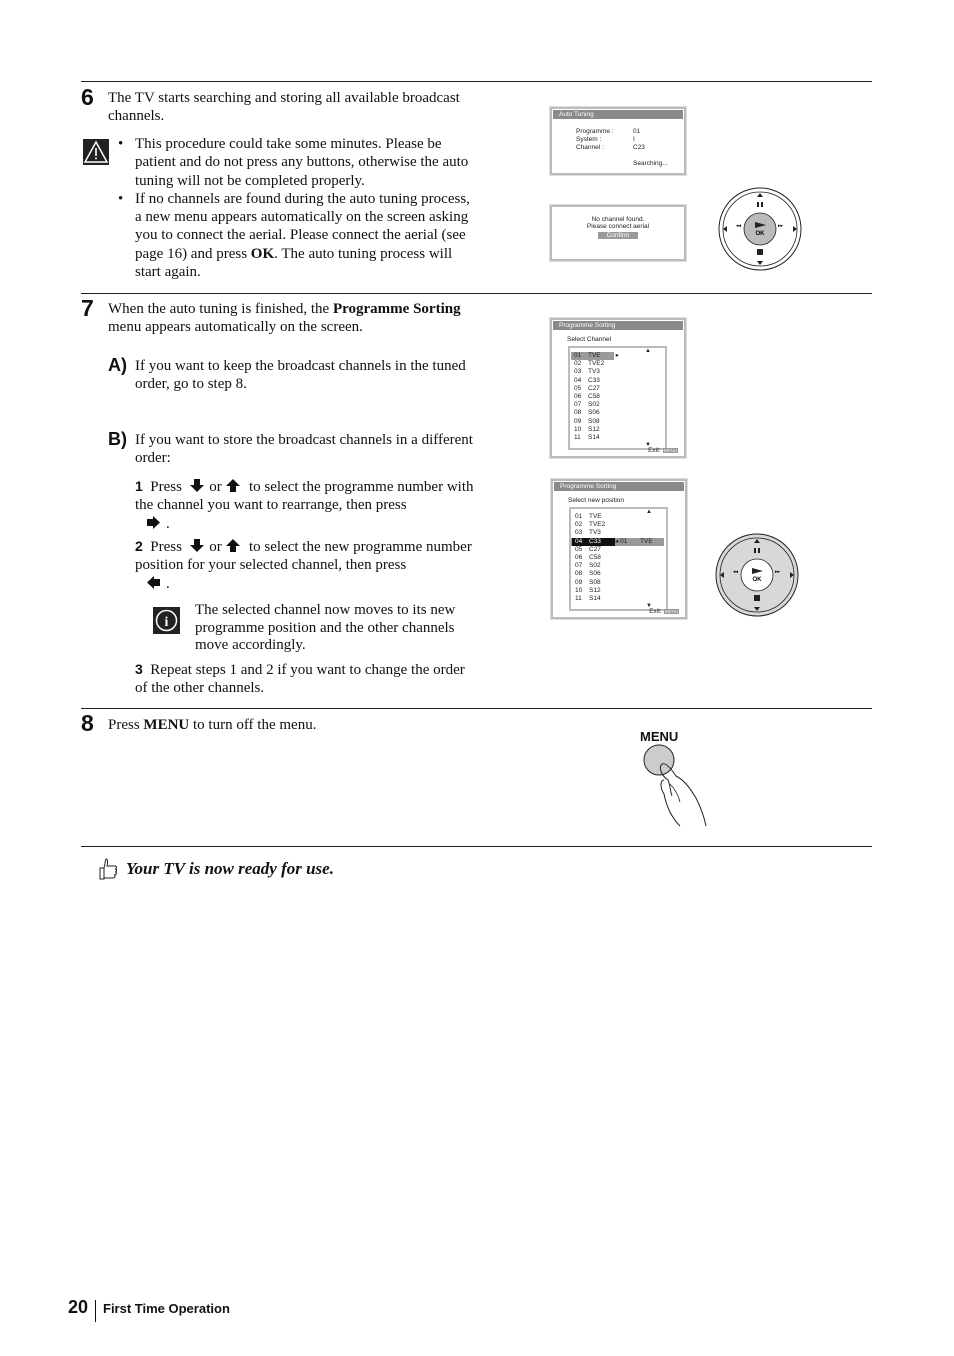 This screenshot has width=954, height=1356. I want to click on remote-navigation-pad: OK ◂◂ ▸▸, so click(757, 575).